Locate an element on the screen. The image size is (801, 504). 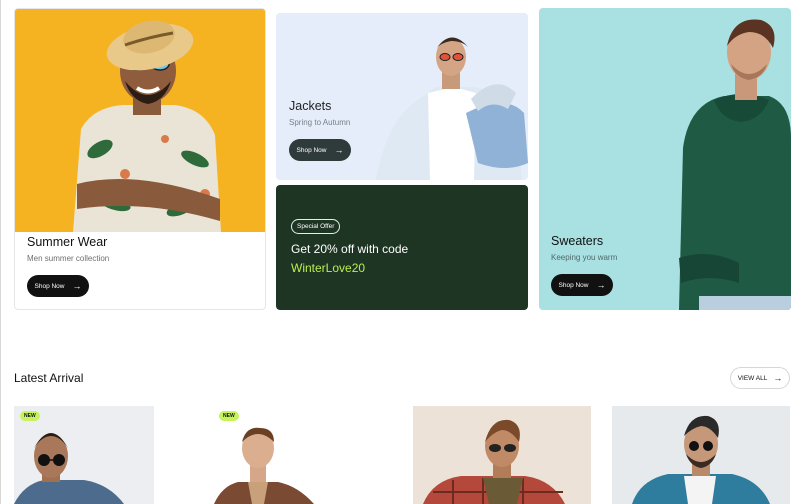
summer-shop-now-button: Shop Now → is located at coordinates (58, 286).